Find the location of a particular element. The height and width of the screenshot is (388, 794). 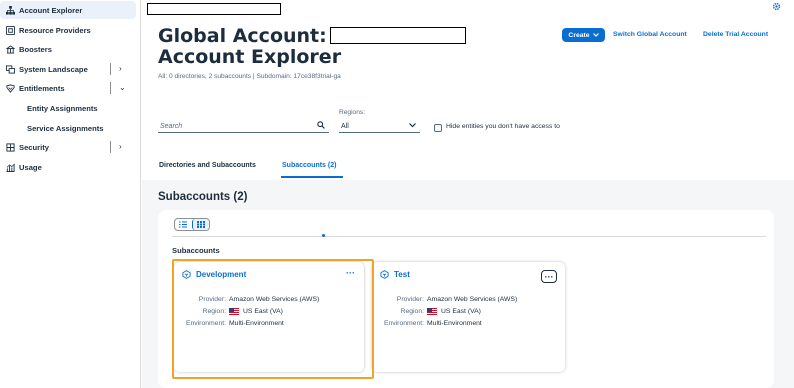

region-value: US East (VA) is located at coordinates (461, 311).